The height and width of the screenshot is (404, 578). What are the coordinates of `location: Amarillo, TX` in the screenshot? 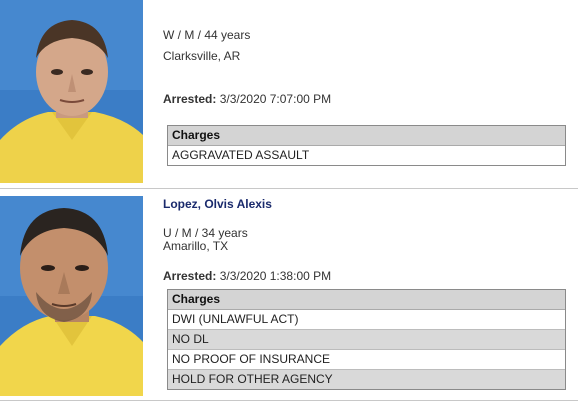 It's located at (196, 246).